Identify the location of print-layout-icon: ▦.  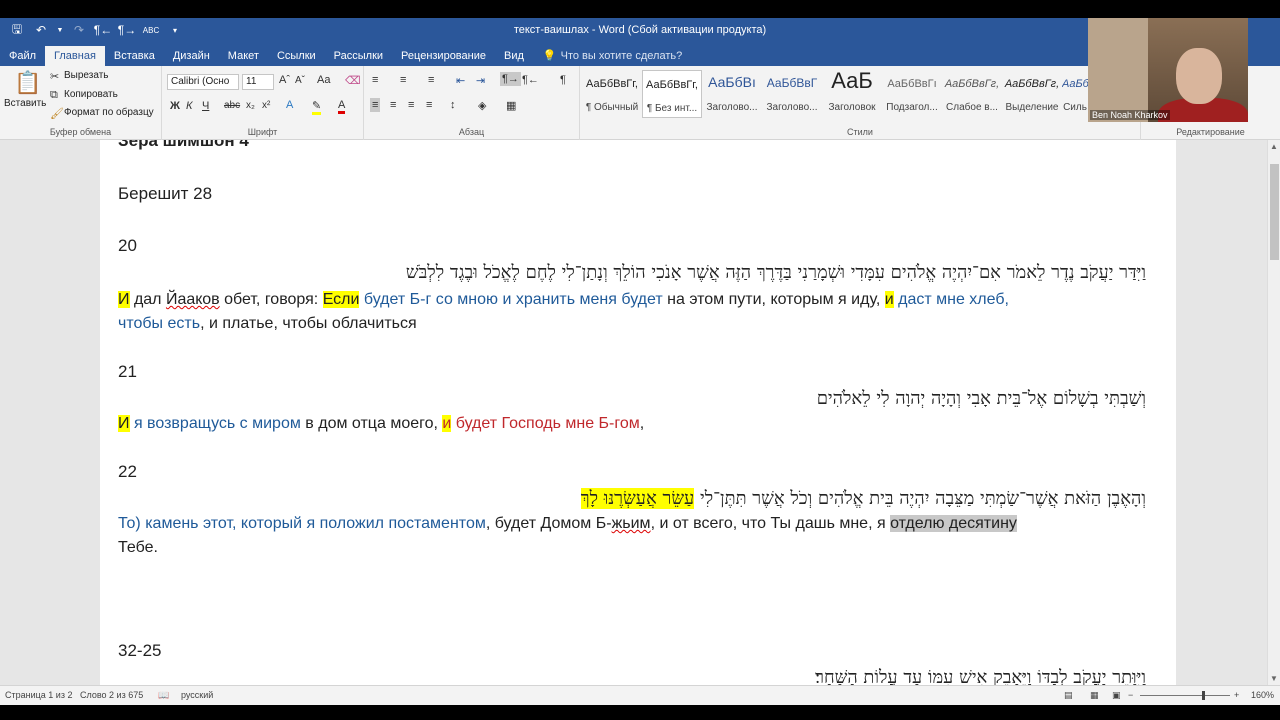
(1094, 695).